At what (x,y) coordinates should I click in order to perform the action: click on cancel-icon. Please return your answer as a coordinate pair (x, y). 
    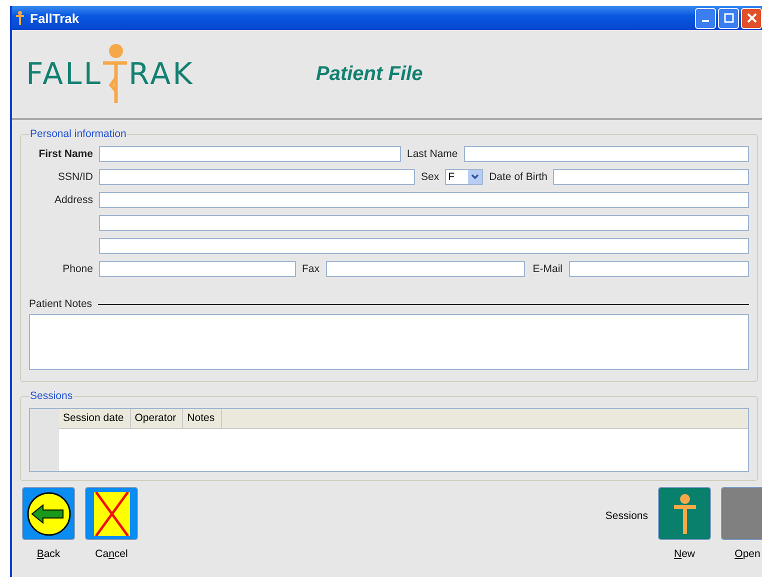
    Looking at the image, I should click on (112, 514).